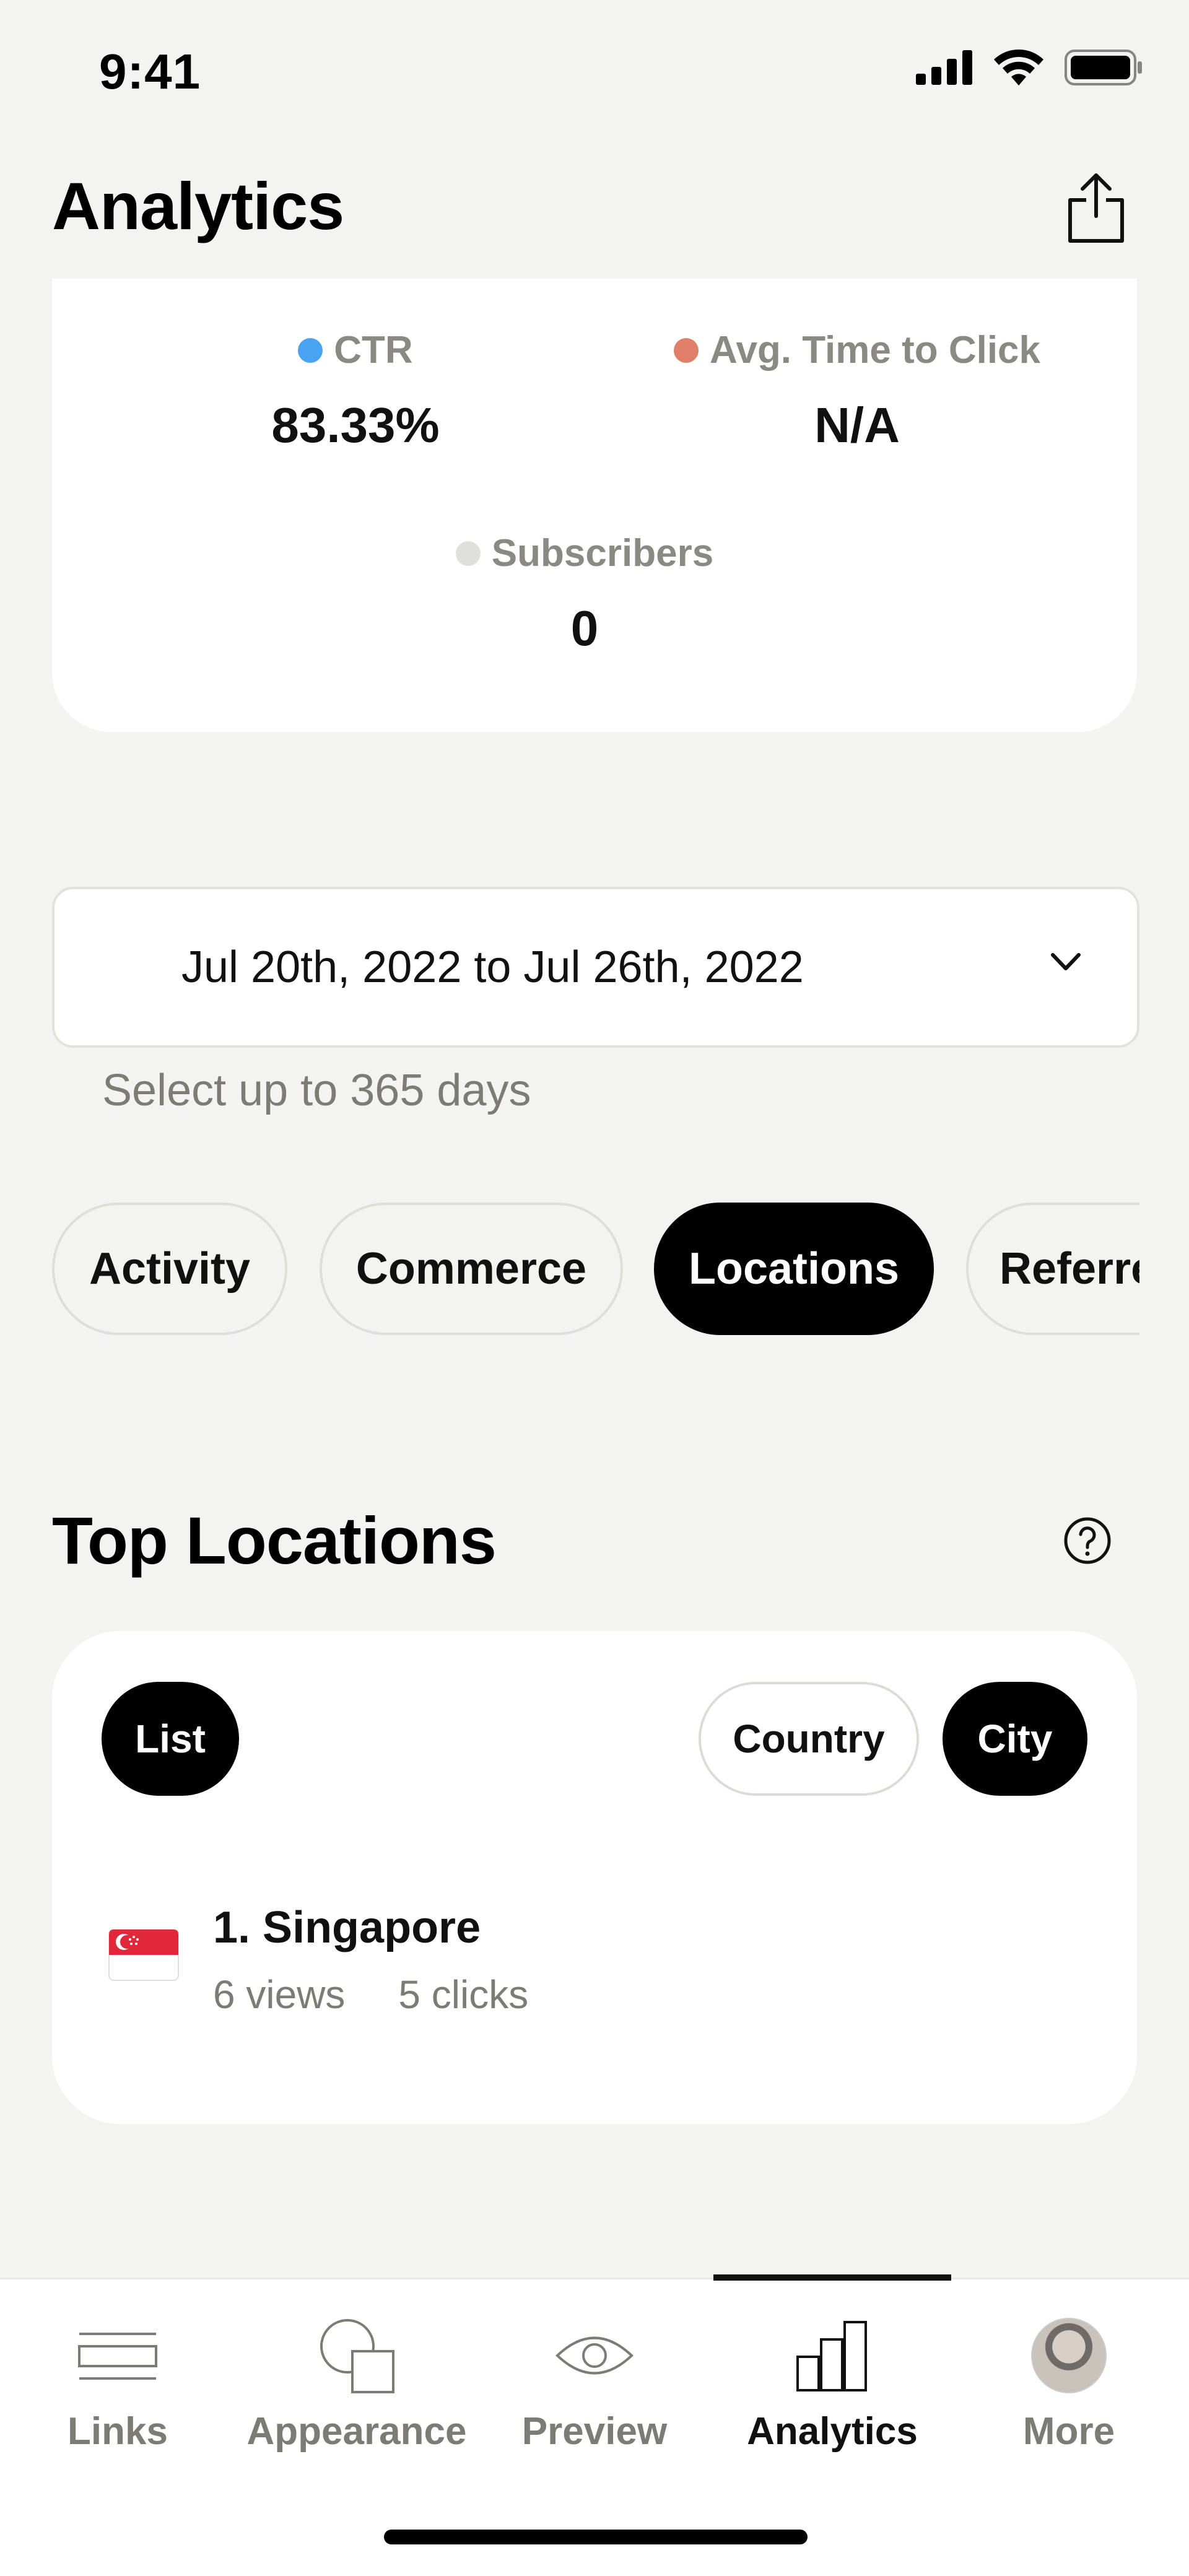  I want to click on battery-icon, so click(1103, 67).